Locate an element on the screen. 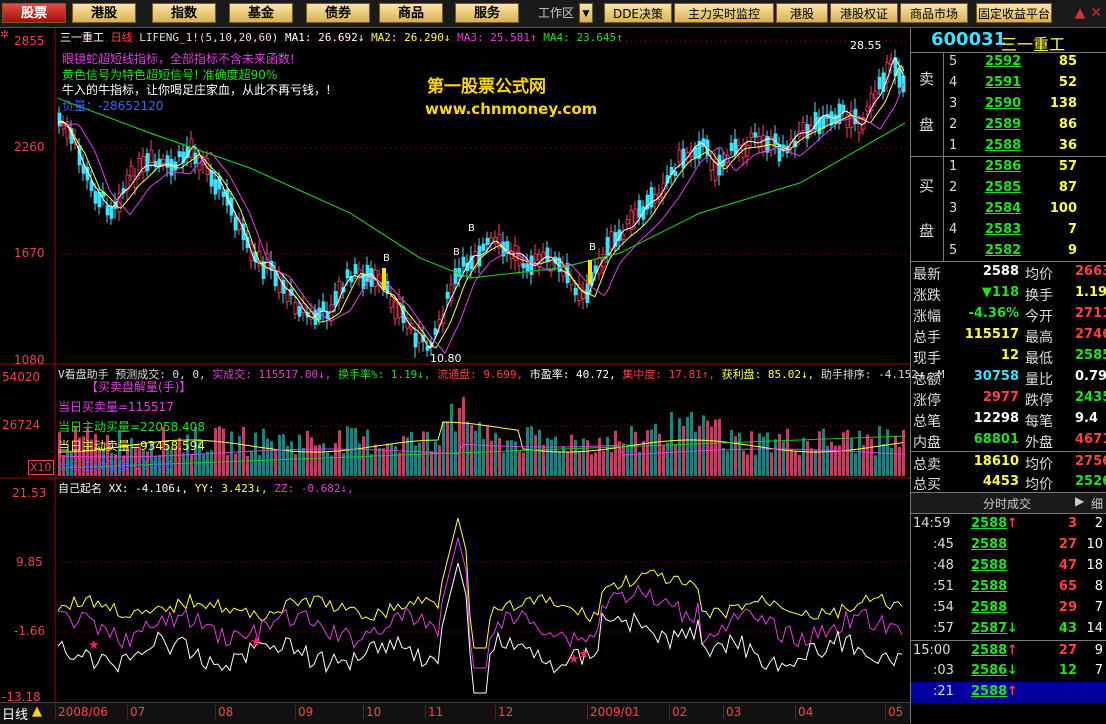  tick-volume: 27 is located at coordinates (1067, 650).